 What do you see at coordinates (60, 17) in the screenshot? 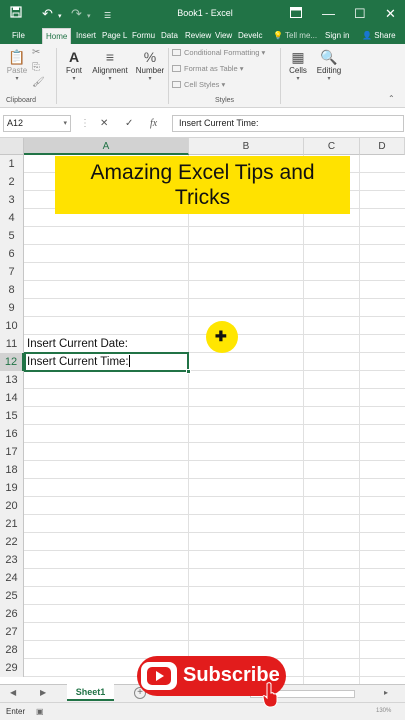
I see `undo-dropdown-icon: ▾` at bounding box center [60, 17].